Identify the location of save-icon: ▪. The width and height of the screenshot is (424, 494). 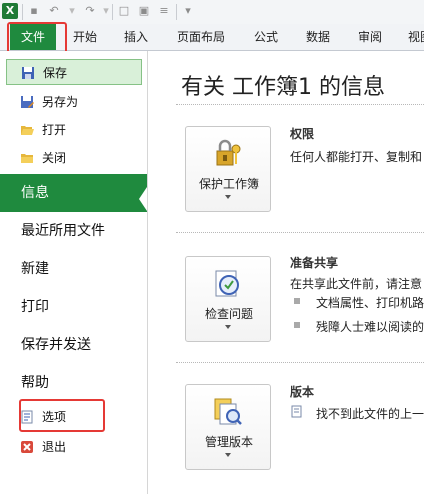
(34, 11).